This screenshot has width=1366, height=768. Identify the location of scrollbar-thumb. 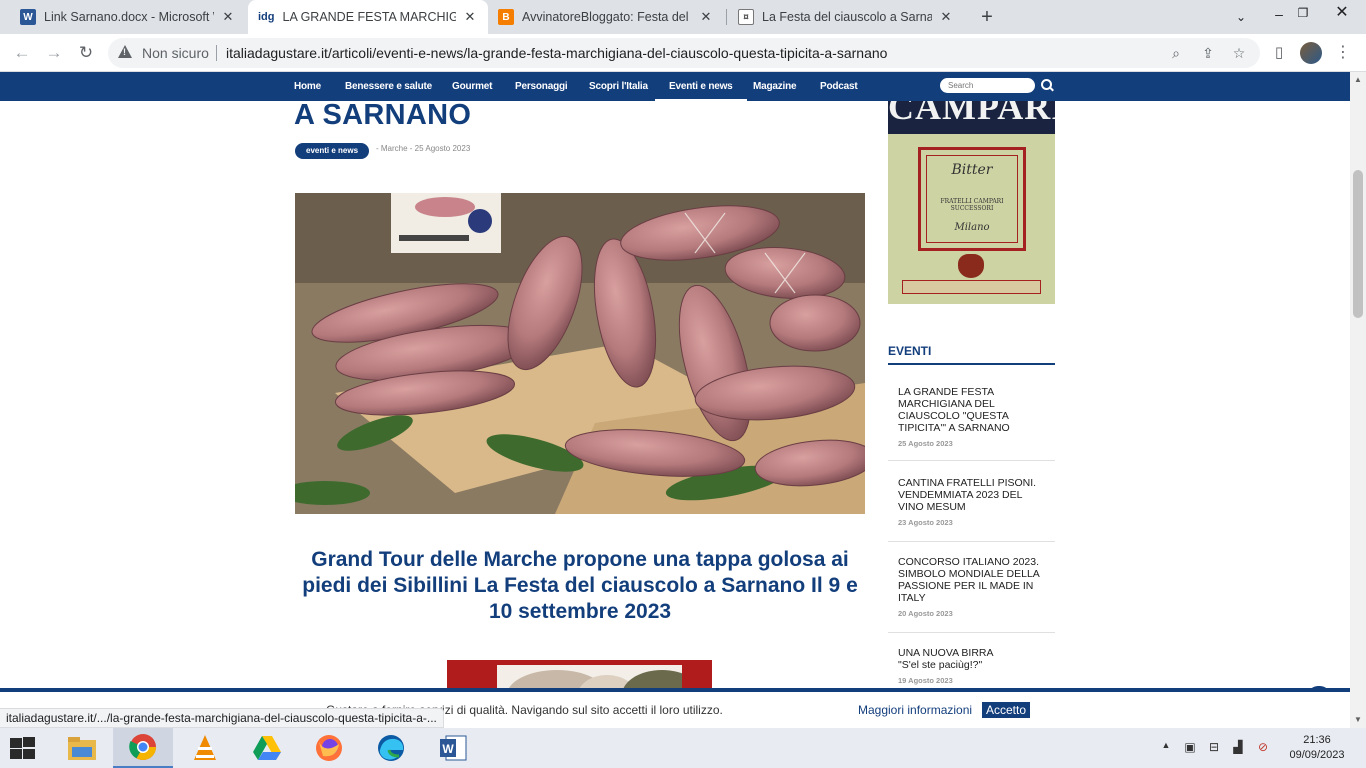
(1358, 244).